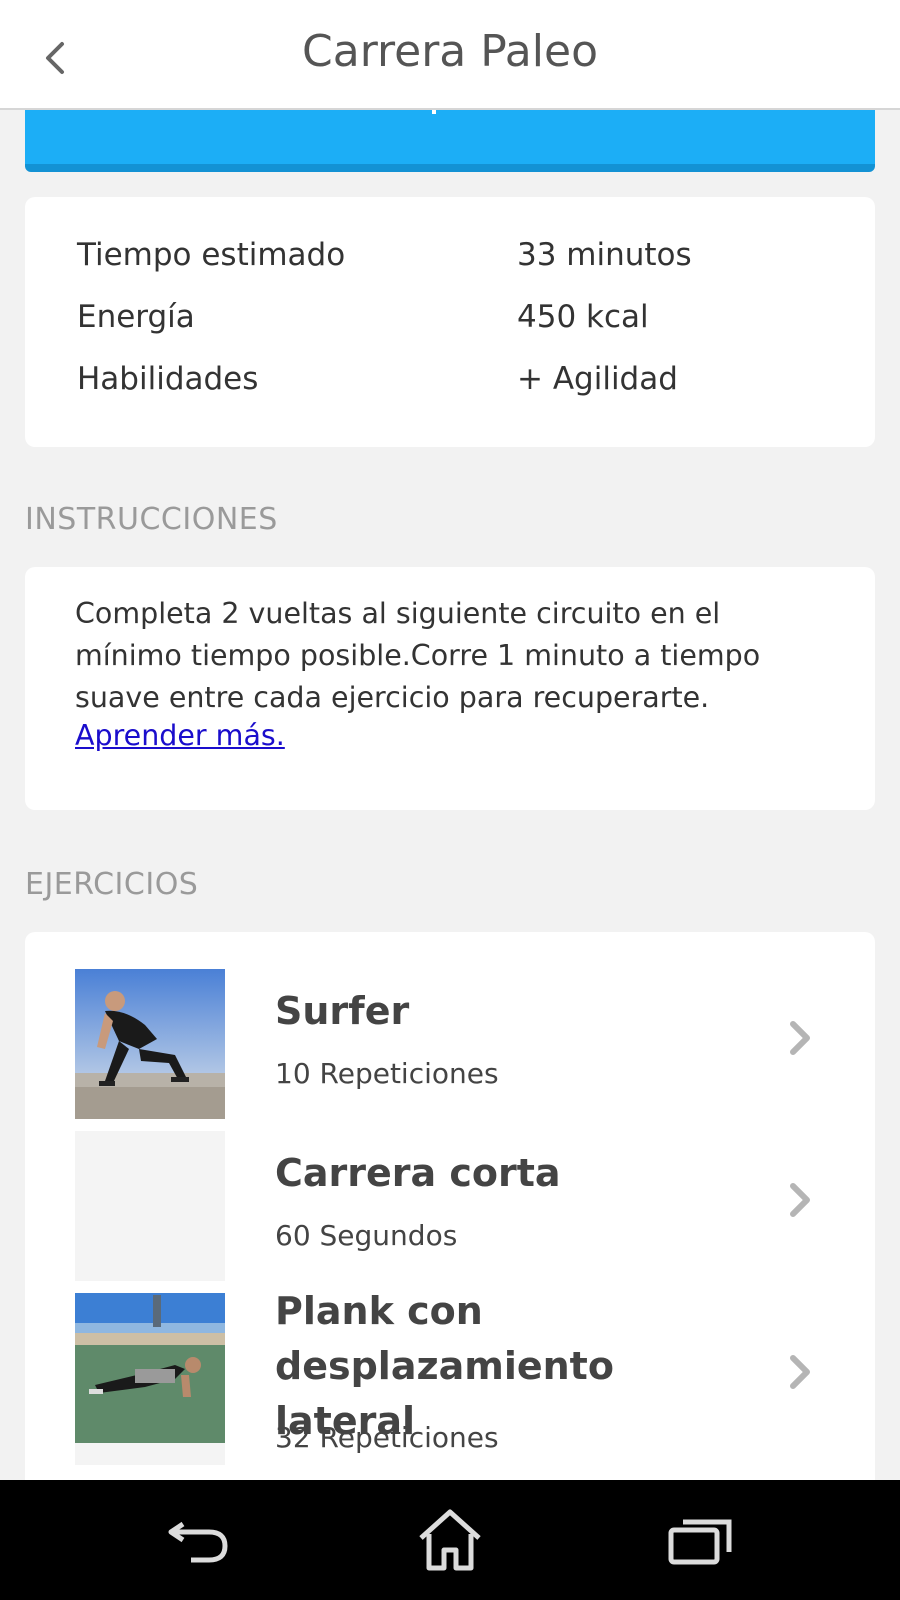 The width and height of the screenshot is (900, 1600). I want to click on app-bar: Carrera Paleo, so click(450, 55).